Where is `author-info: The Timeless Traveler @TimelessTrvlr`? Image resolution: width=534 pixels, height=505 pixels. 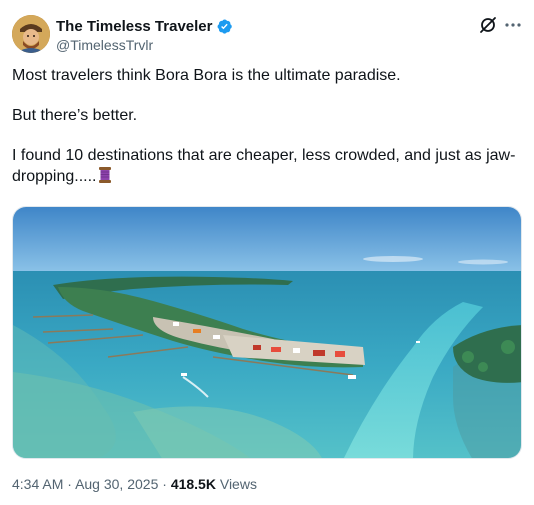
author-info: The Timeless Traveler @TimelessTrvlr is located at coordinates (144, 34).